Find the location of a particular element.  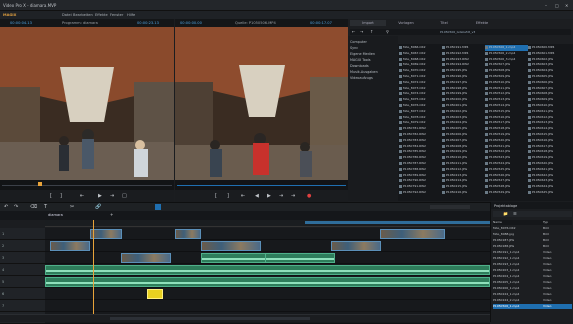

program-scrub-bar is located at coordinates (87, 185).